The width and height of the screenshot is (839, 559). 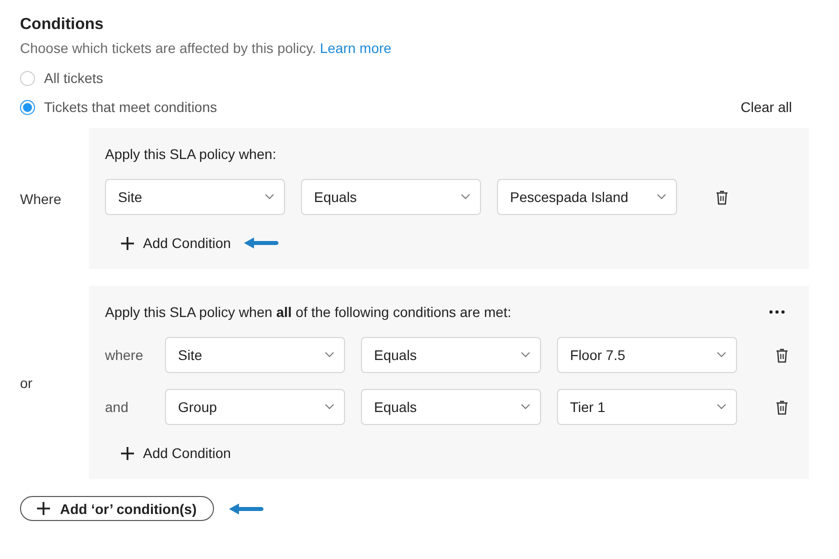 What do you see at coordinates (124, 355) in the screenshot?
I see `connector-label: where` at bounding box center [124, 355].